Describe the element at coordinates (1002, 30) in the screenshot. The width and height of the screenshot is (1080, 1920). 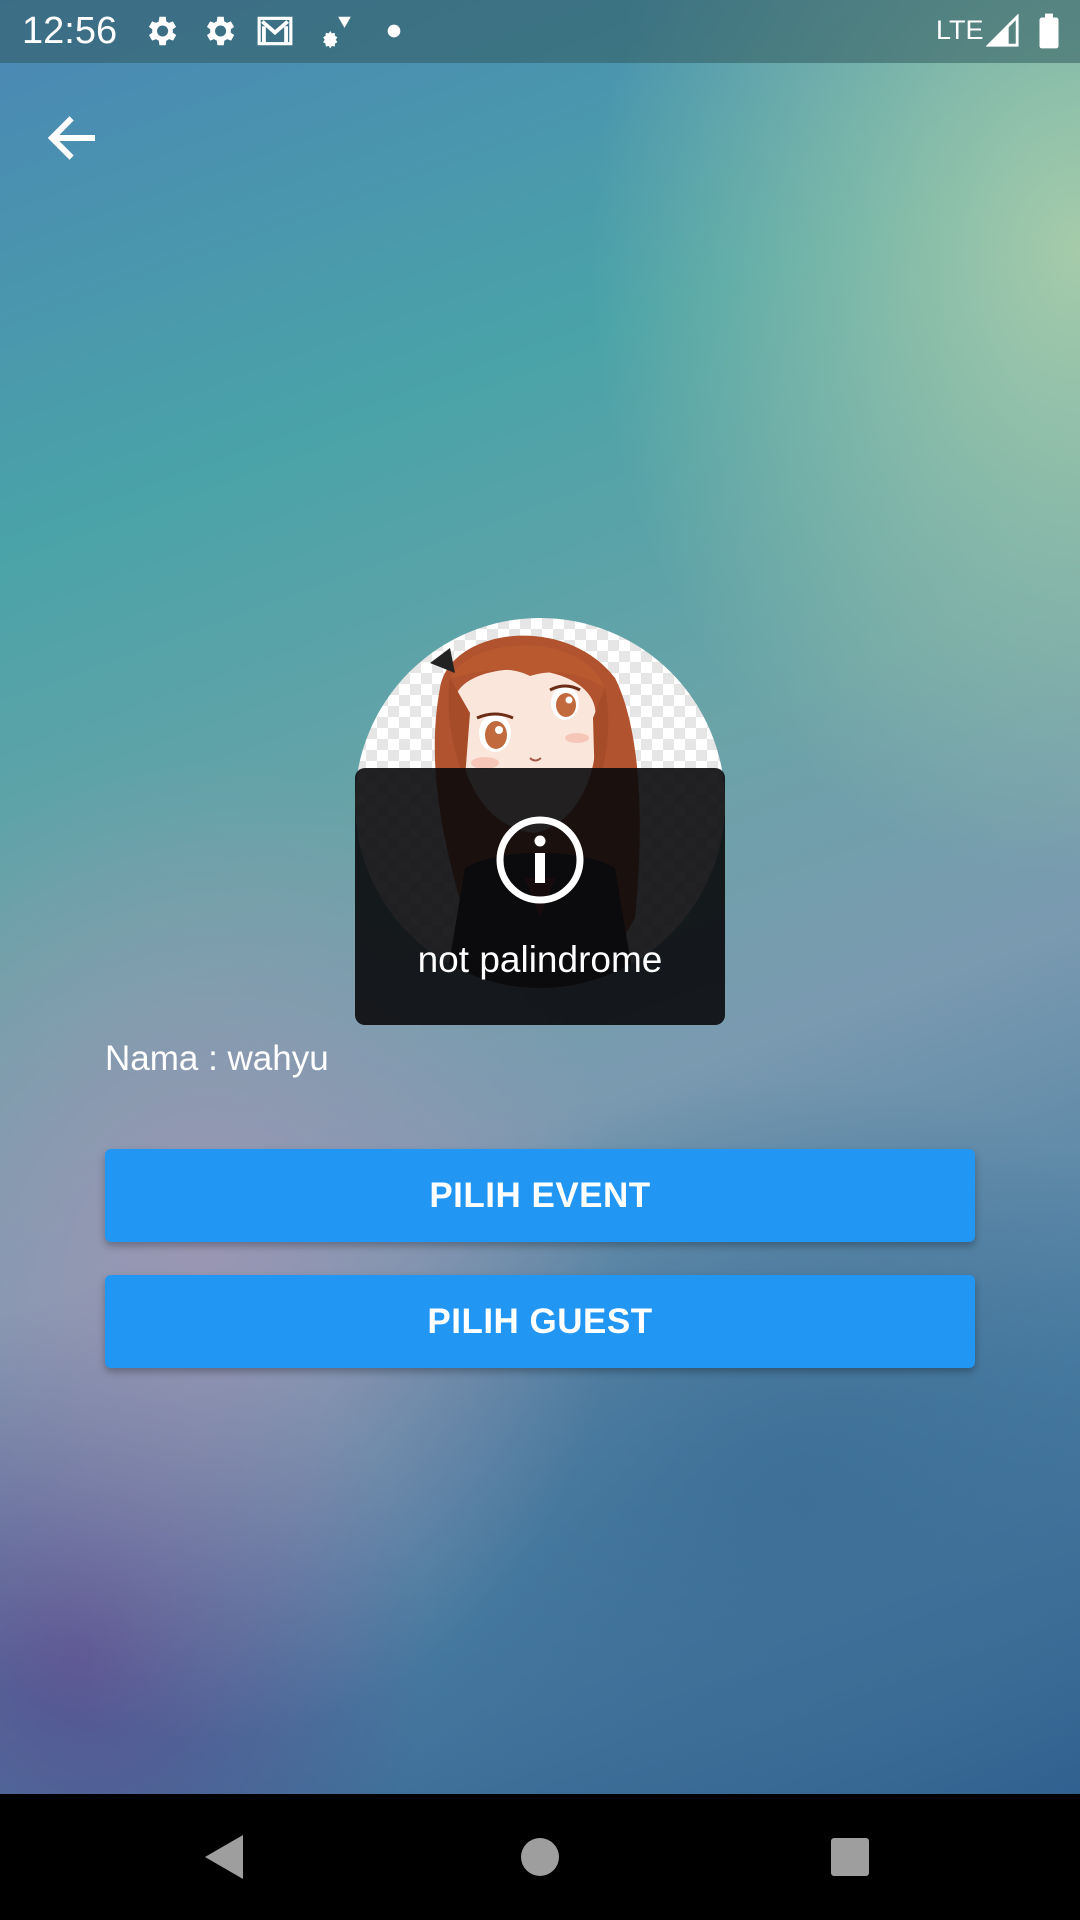
I see `signal-icon` at that location.